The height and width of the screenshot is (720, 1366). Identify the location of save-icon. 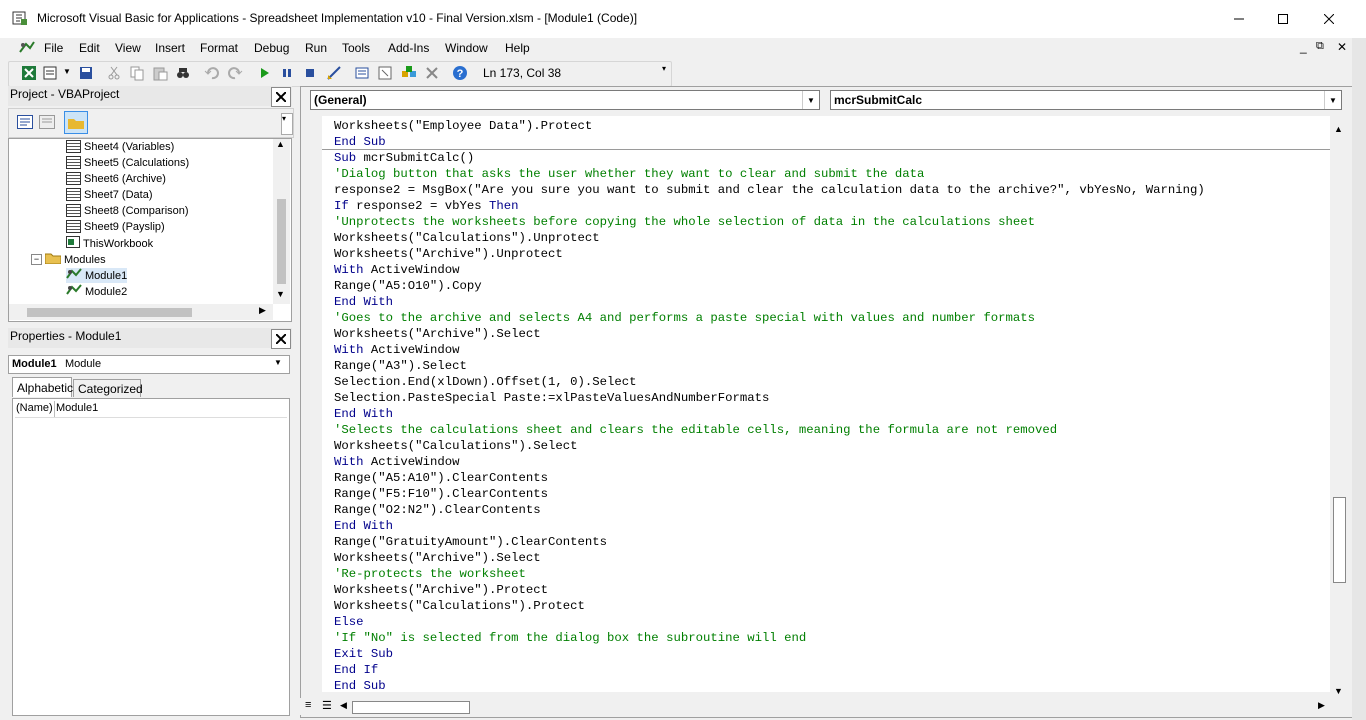
(86, 73).